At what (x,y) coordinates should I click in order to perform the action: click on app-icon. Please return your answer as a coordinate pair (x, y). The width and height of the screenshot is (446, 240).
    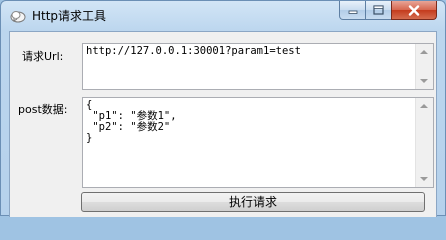
    Looking at the image, I should click on (18, 17).